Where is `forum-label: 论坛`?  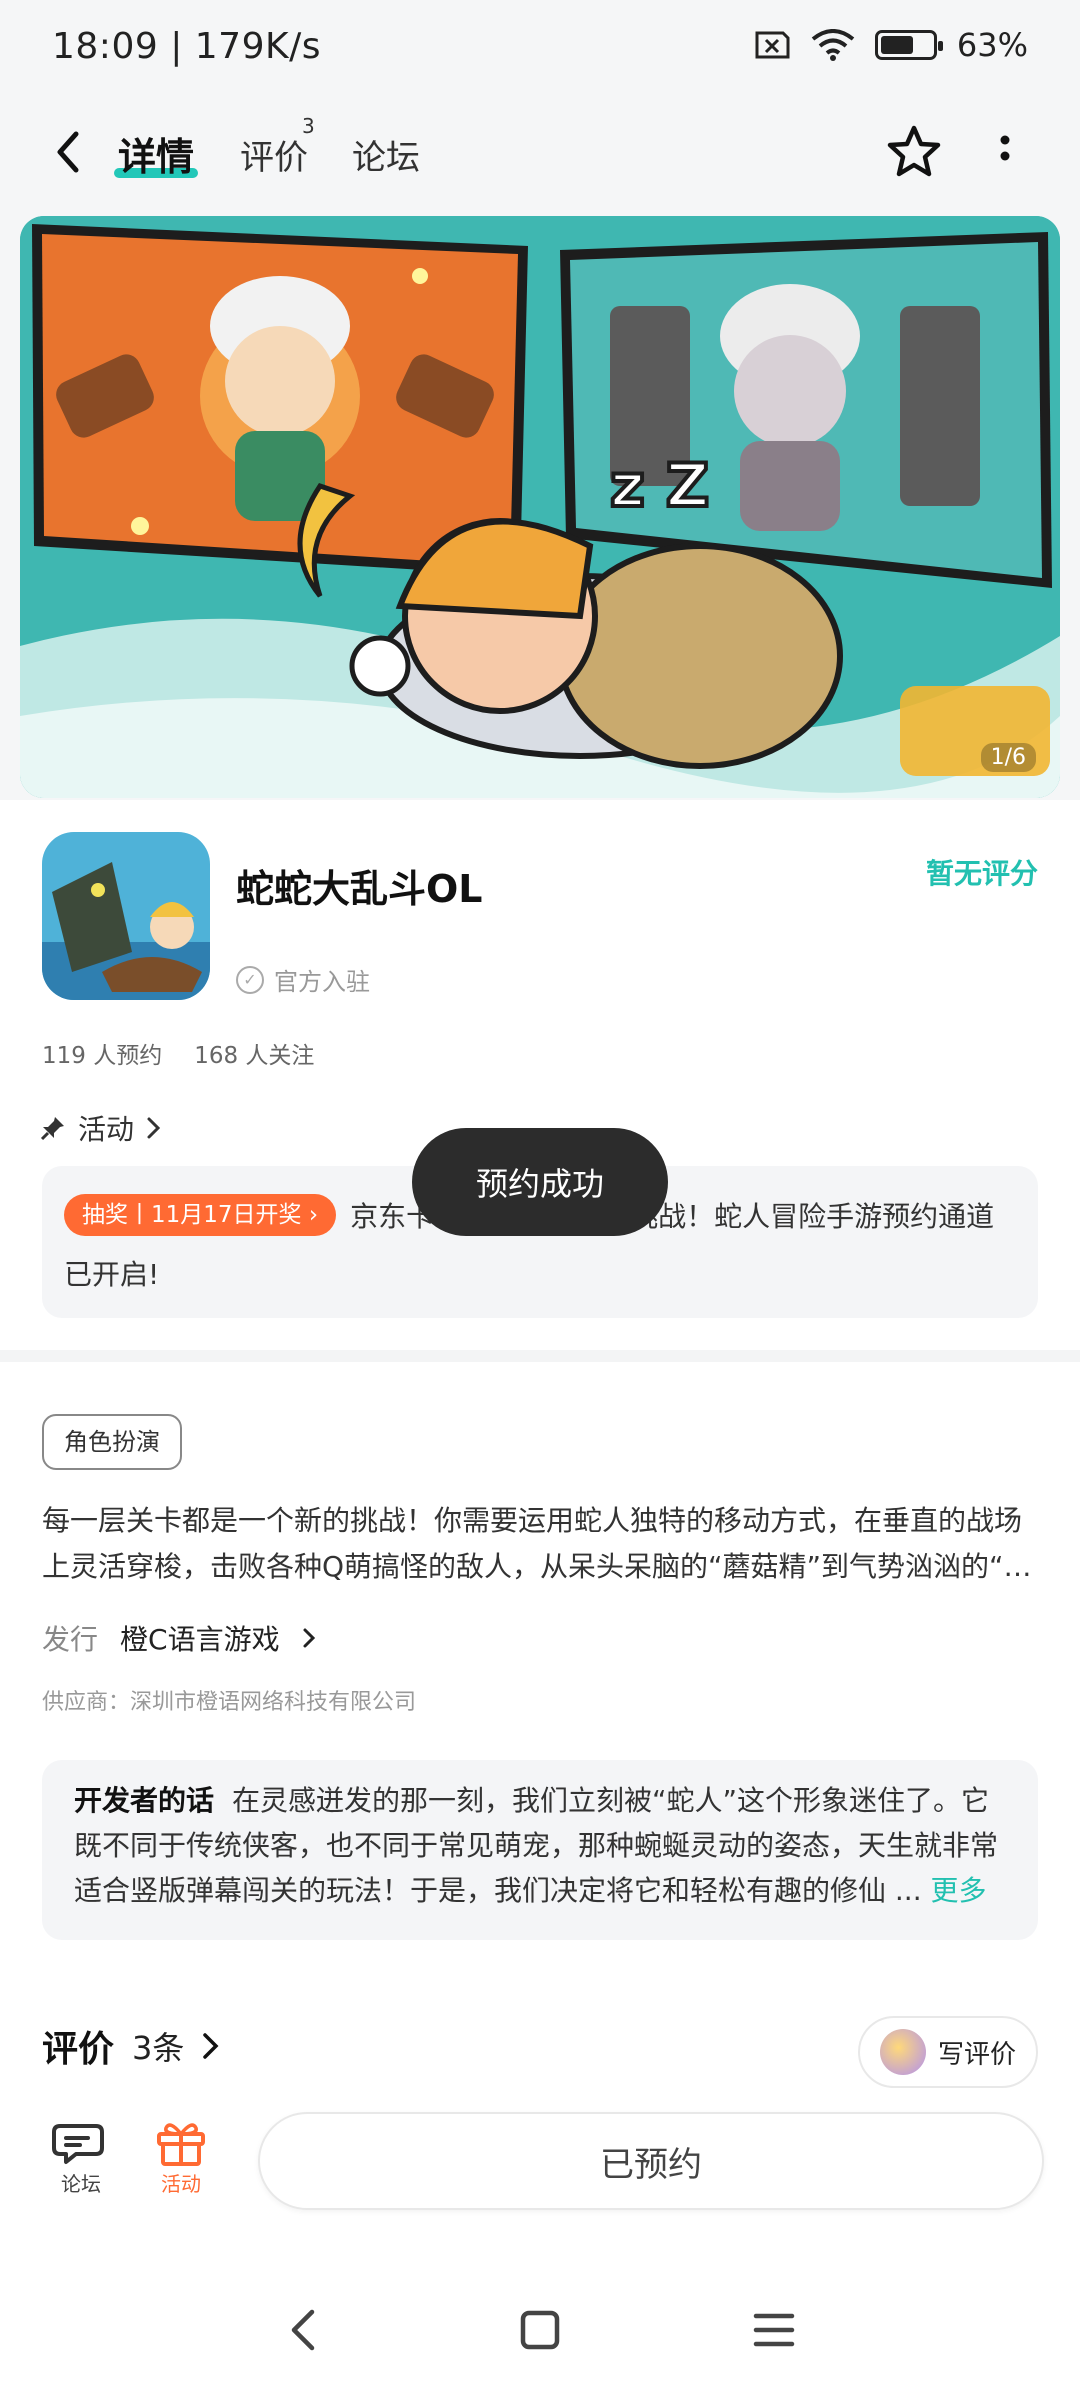
forum-label: 论坛 is located at coordinates (81, 2184).